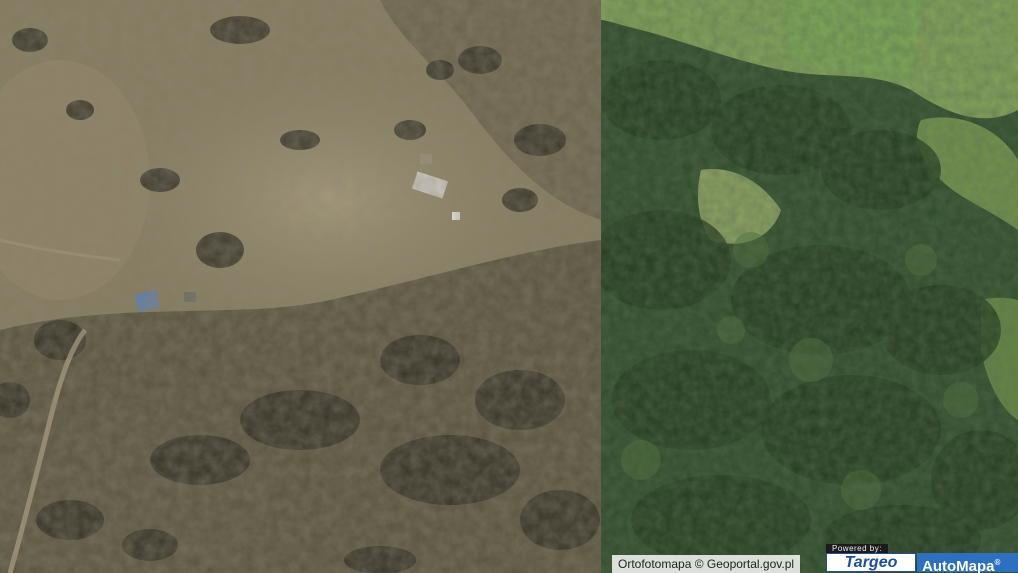  Describe the element at coordinates (958, 565) in the screenshot. I see `automapa-logo-text: AutoMapa` at that location.